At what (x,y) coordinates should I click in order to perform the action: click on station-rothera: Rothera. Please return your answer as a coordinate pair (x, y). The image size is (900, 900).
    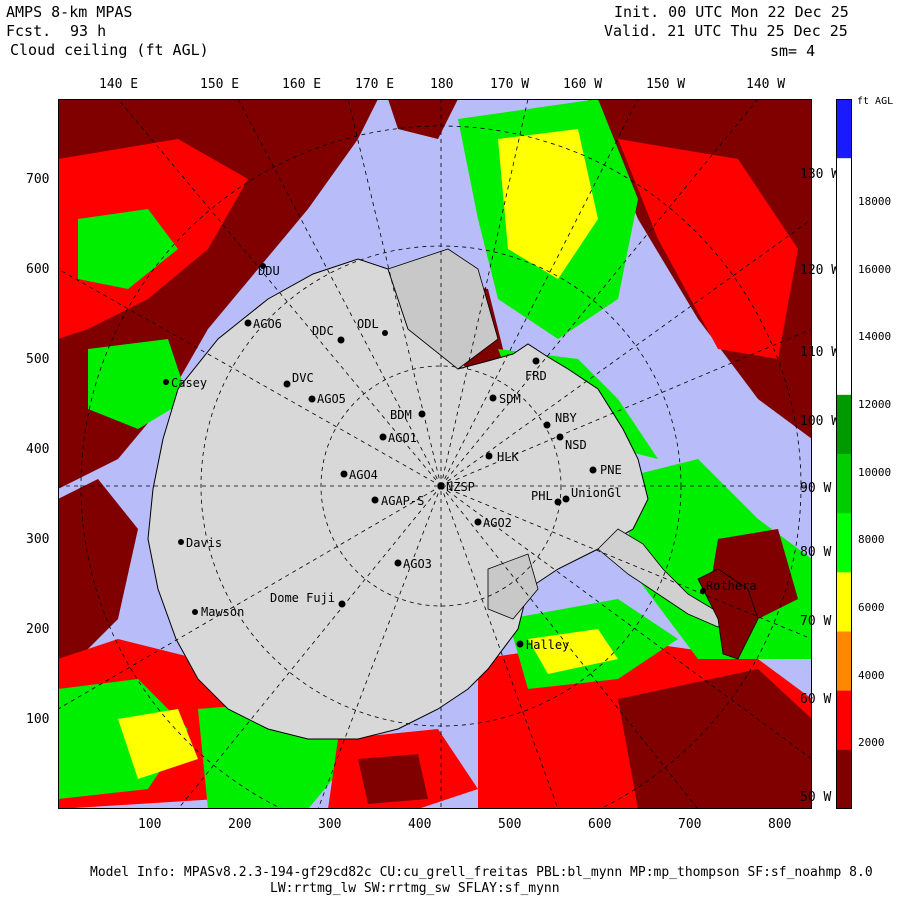
    Looking at the image, I should click on (728, 586).